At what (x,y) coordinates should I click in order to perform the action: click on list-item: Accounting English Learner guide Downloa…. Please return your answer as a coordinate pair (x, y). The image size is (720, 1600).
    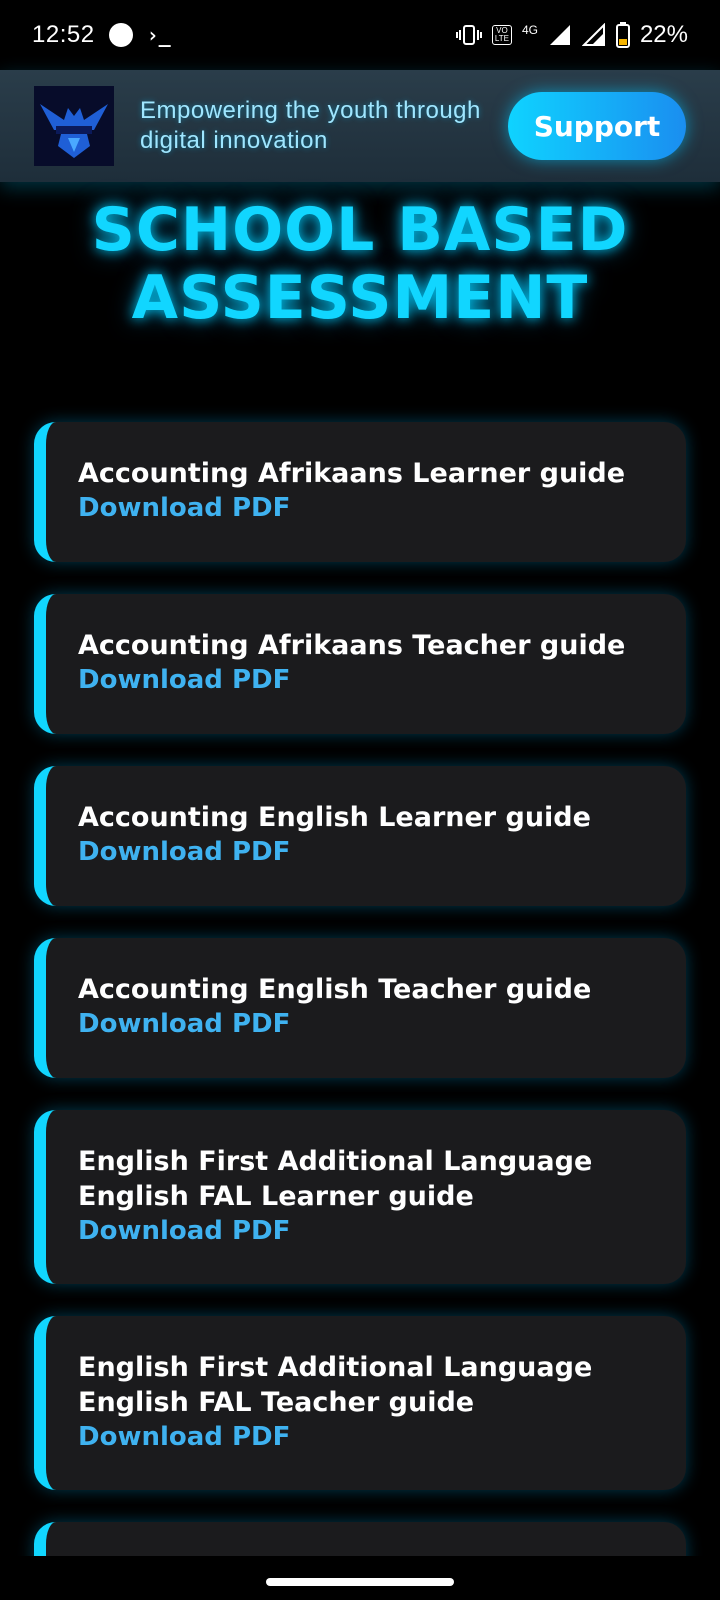
    Looking at the image, I should click on (360, 836).